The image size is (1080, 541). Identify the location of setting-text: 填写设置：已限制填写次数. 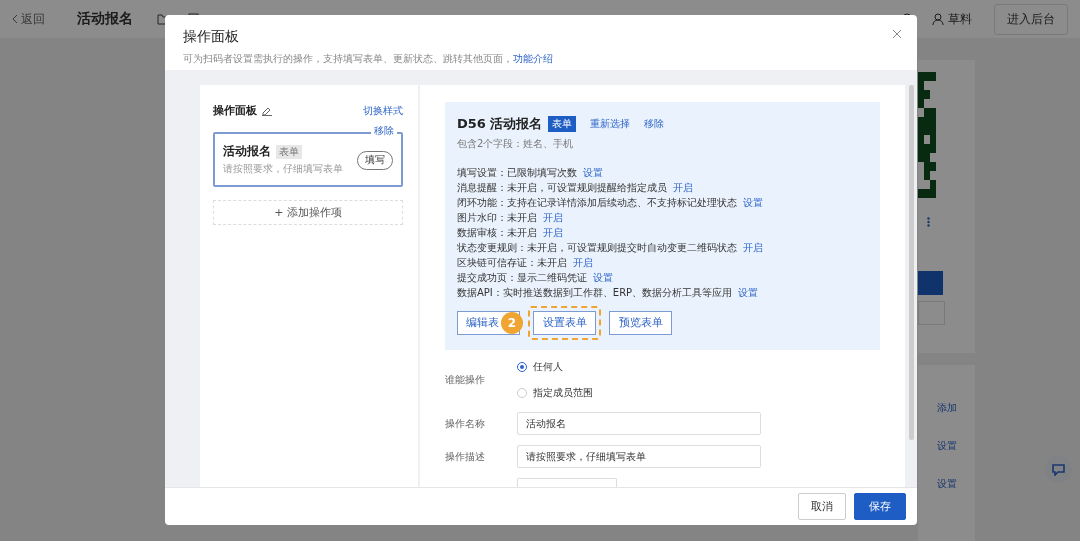
(517, 173).